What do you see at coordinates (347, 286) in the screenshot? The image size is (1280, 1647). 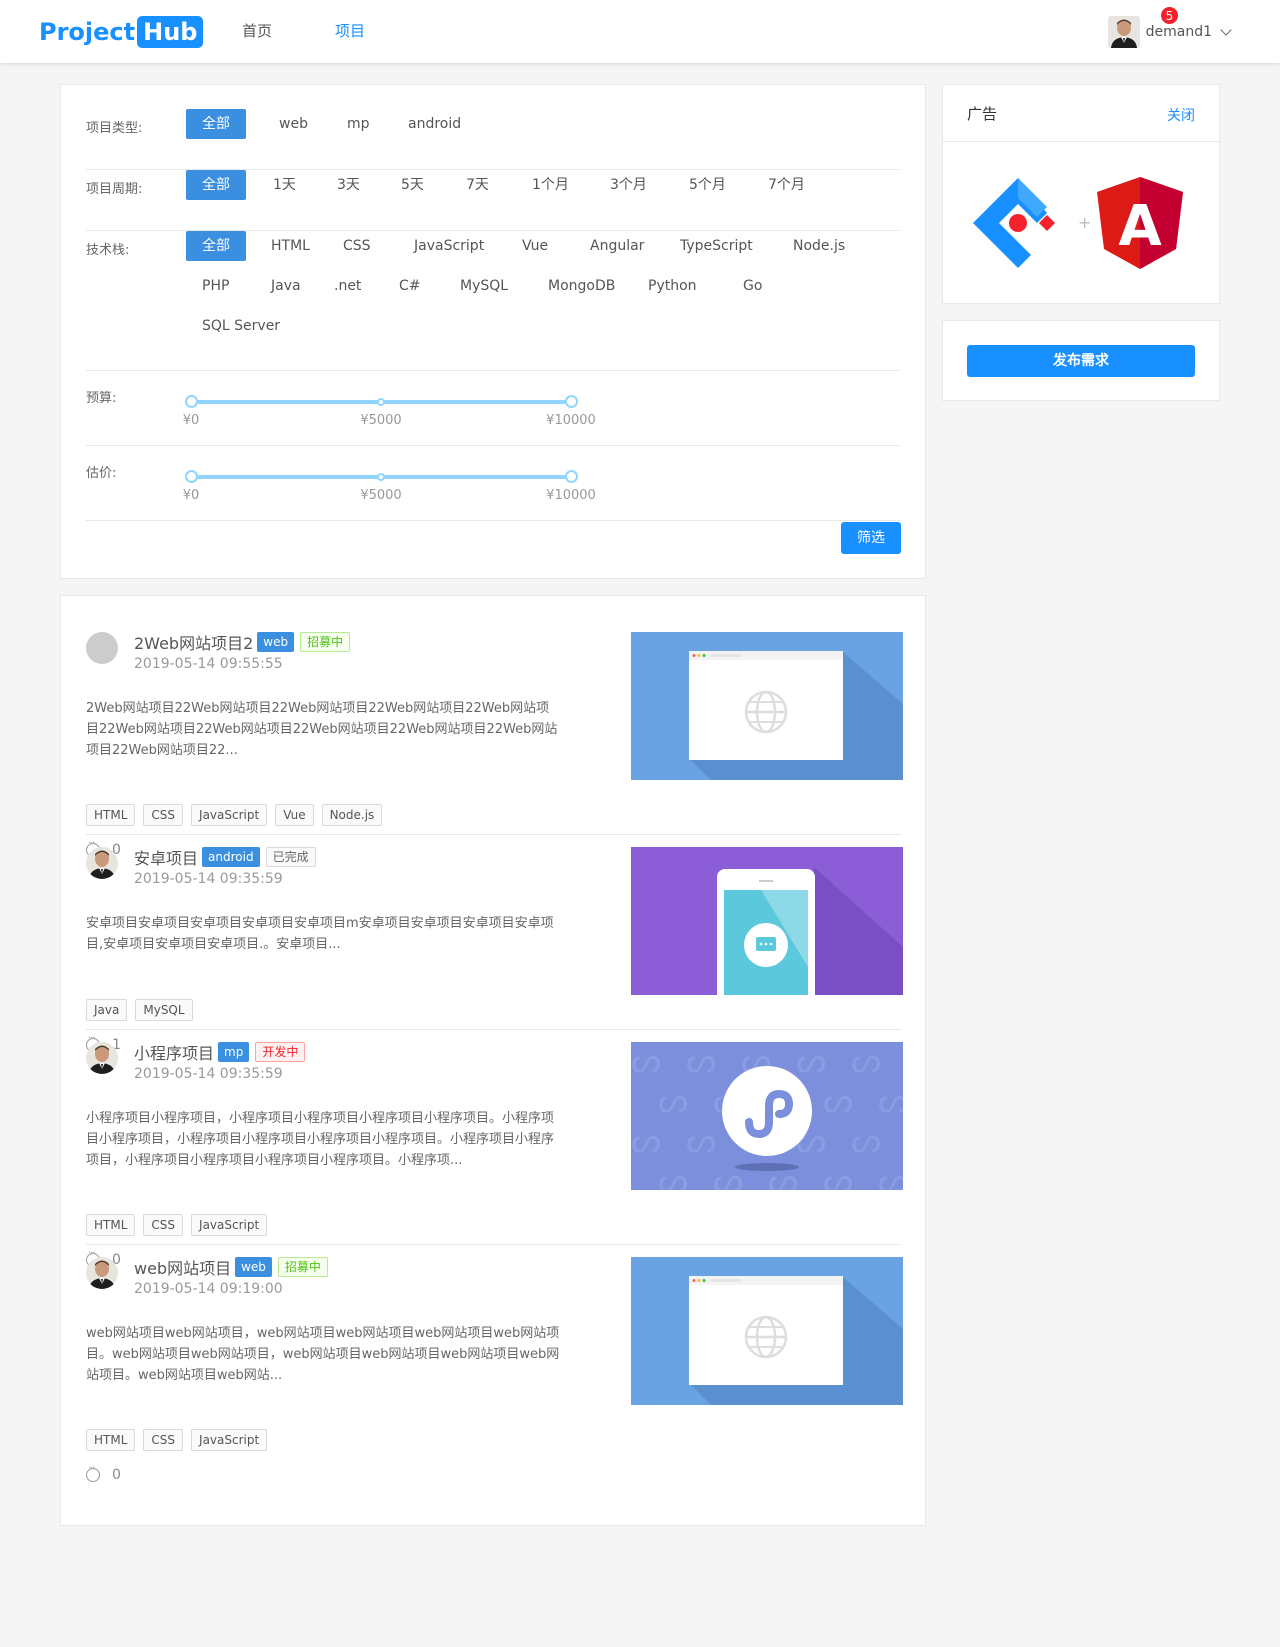 I see `filter-option-tech: .net` at bounding box center [347, 286].